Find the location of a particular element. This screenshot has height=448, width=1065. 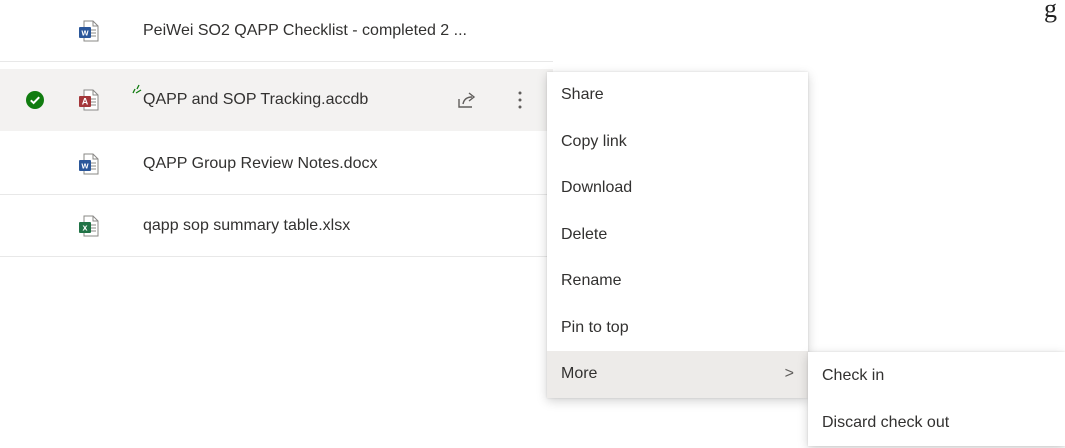

file-name: qapp sop summary table.xlsx is located at coordinates (246, 226).